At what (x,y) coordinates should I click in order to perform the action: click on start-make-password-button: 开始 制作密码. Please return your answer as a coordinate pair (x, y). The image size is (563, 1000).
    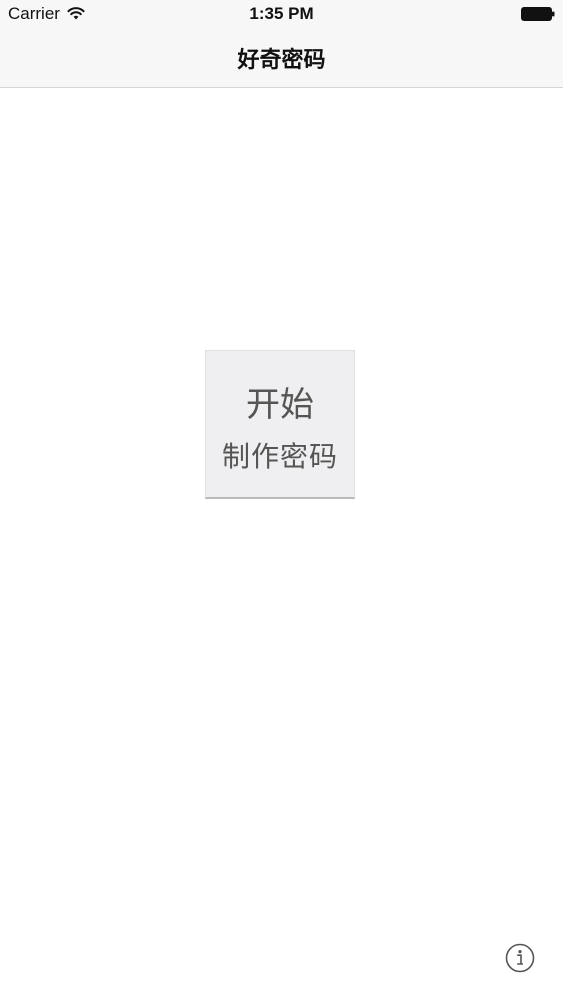
    Looking at the image, I should click on (280, 424).